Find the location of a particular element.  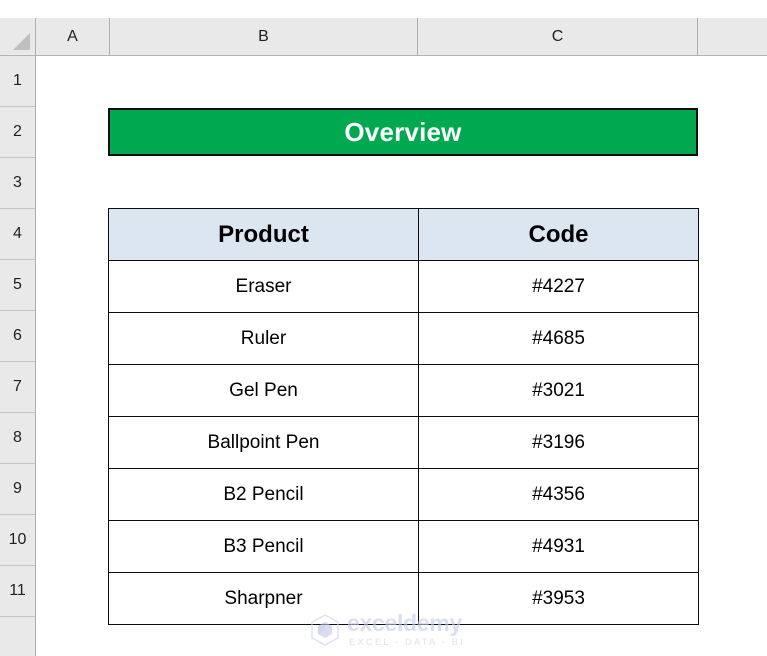

row-header-9: 9 is located at coordinates (17, 489).